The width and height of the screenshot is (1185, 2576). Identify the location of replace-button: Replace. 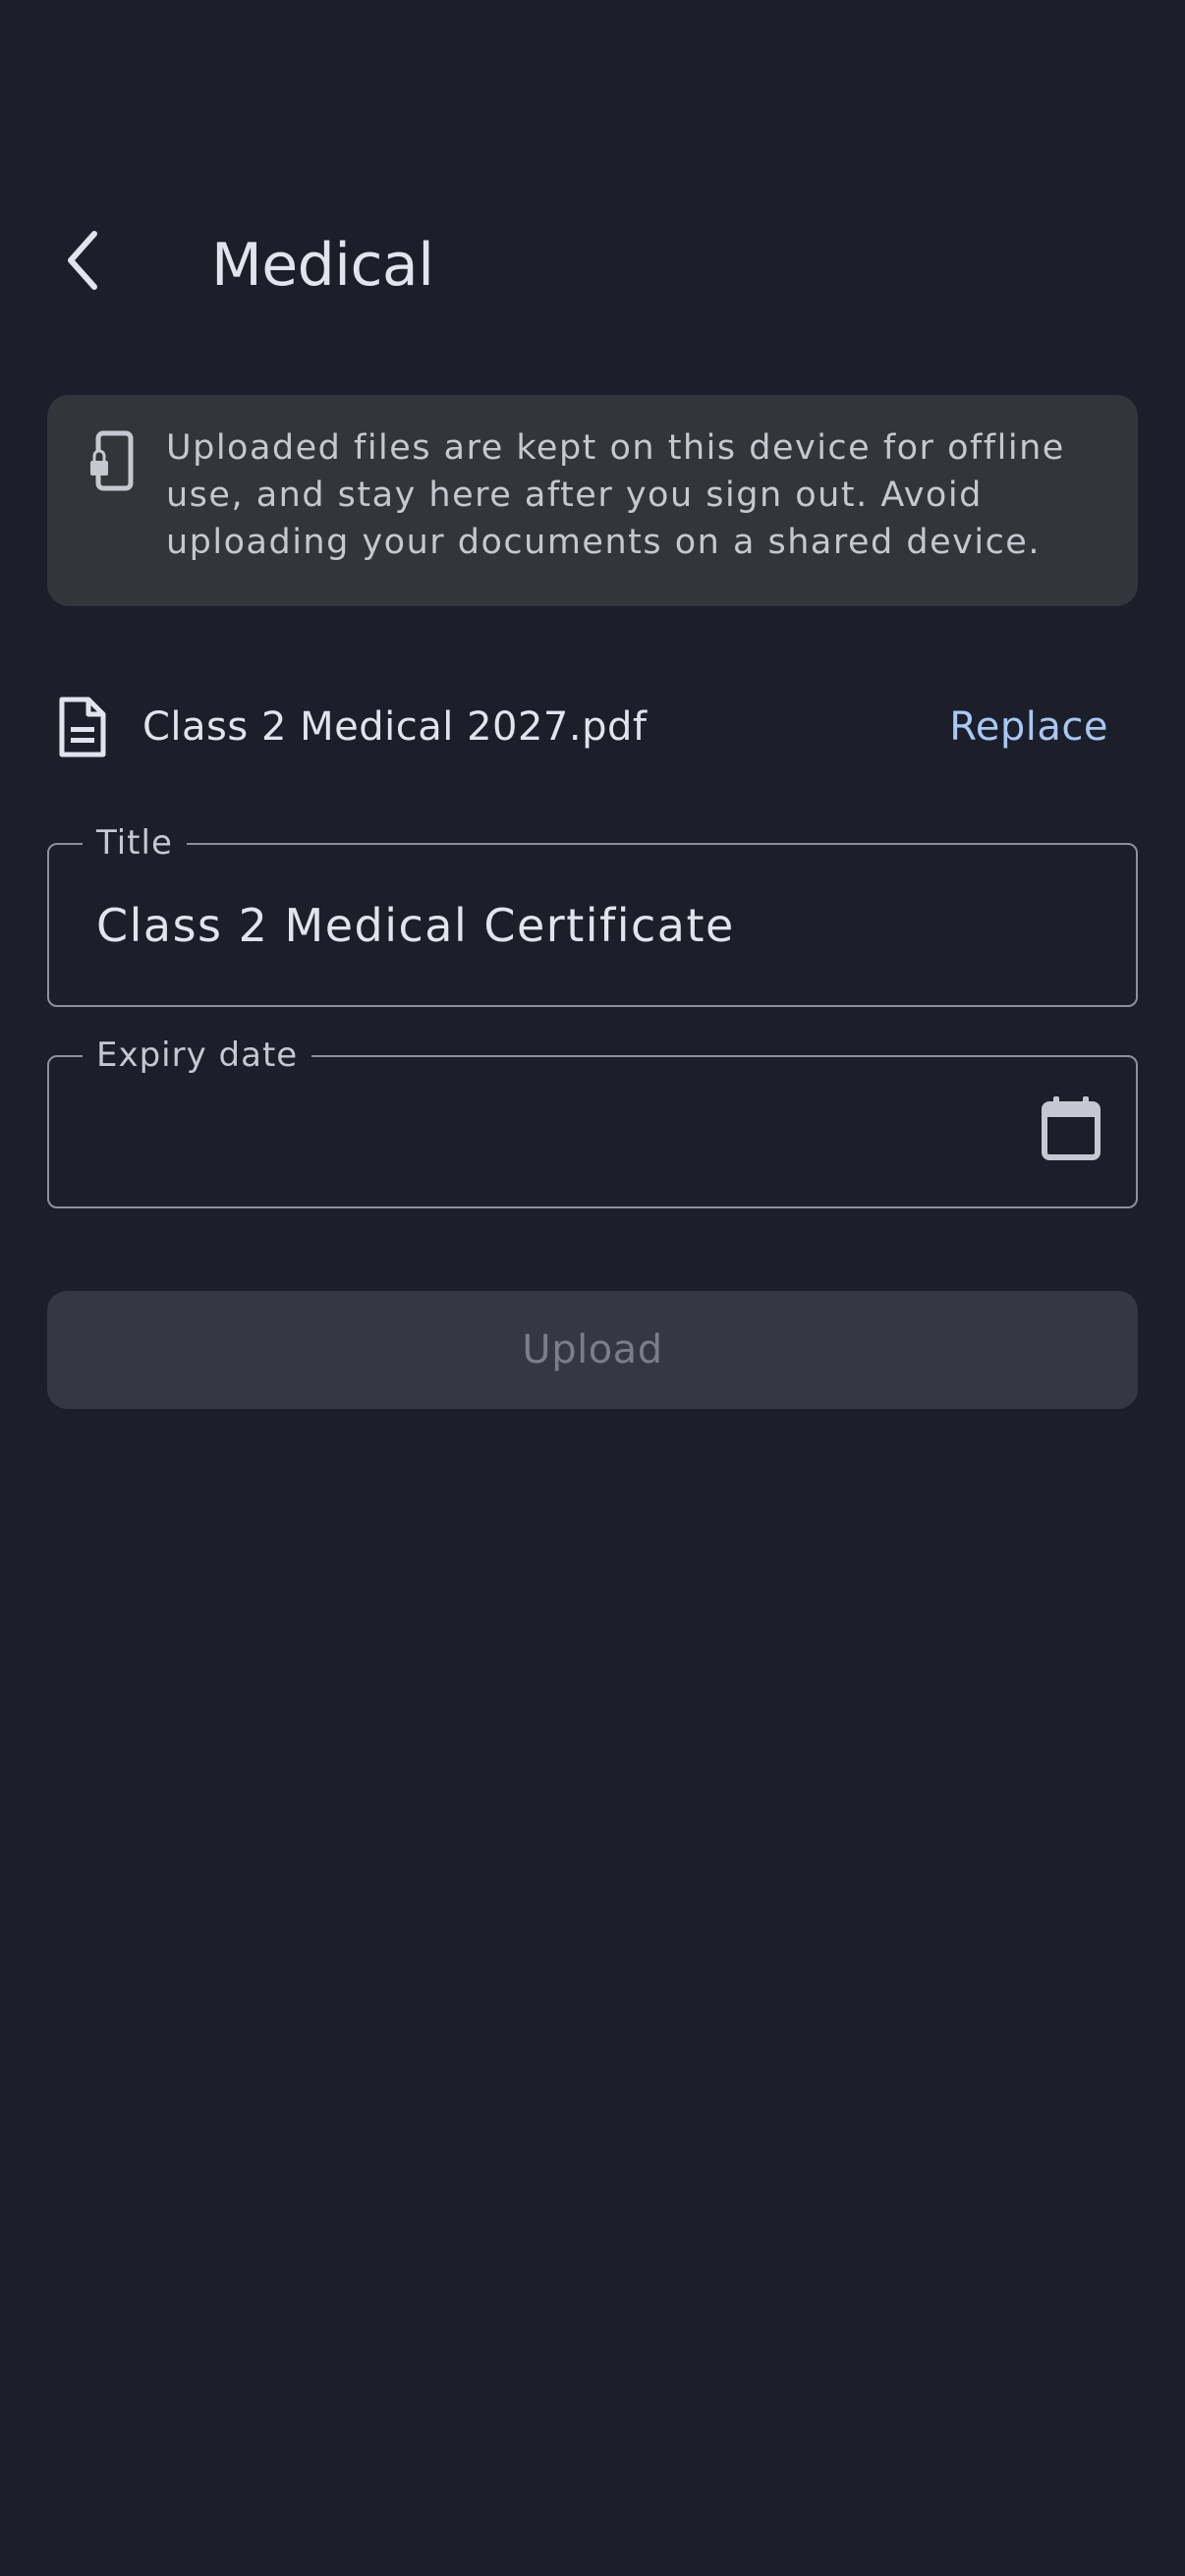
(1029, 727).